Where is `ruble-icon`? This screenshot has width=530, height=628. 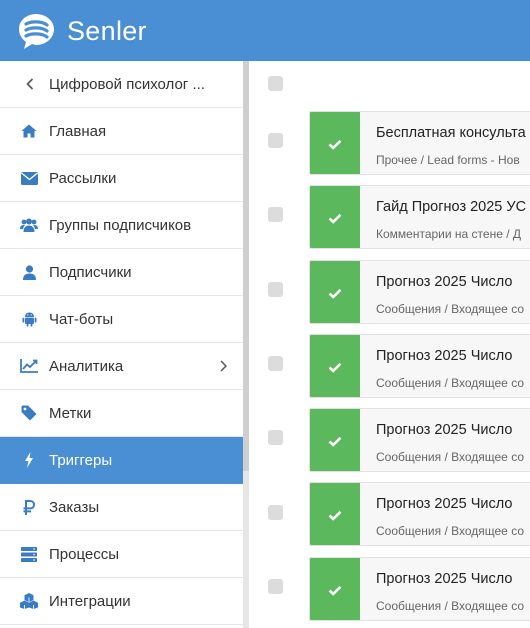 ruble-icon is located at coordinates (29, 507).